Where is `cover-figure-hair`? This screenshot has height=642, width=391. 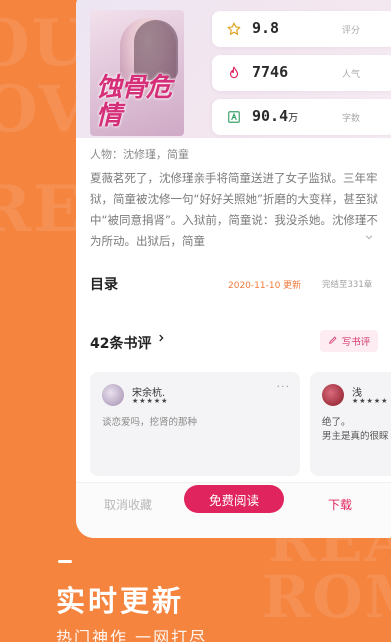 cover-figure-hair is located at coordinates (156, 50).